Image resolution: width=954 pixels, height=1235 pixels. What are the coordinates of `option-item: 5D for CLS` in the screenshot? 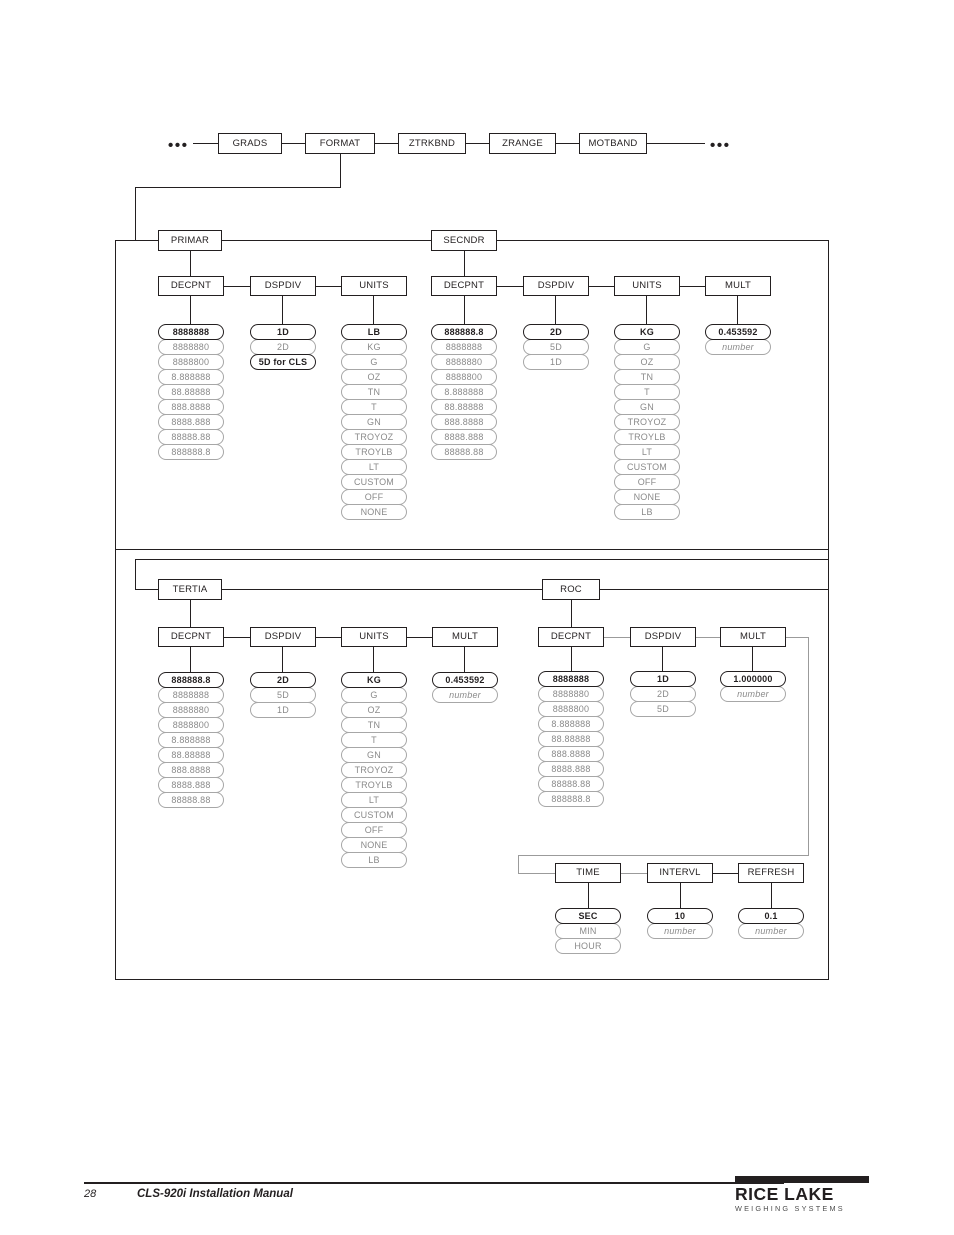 It's located at (283, 362).